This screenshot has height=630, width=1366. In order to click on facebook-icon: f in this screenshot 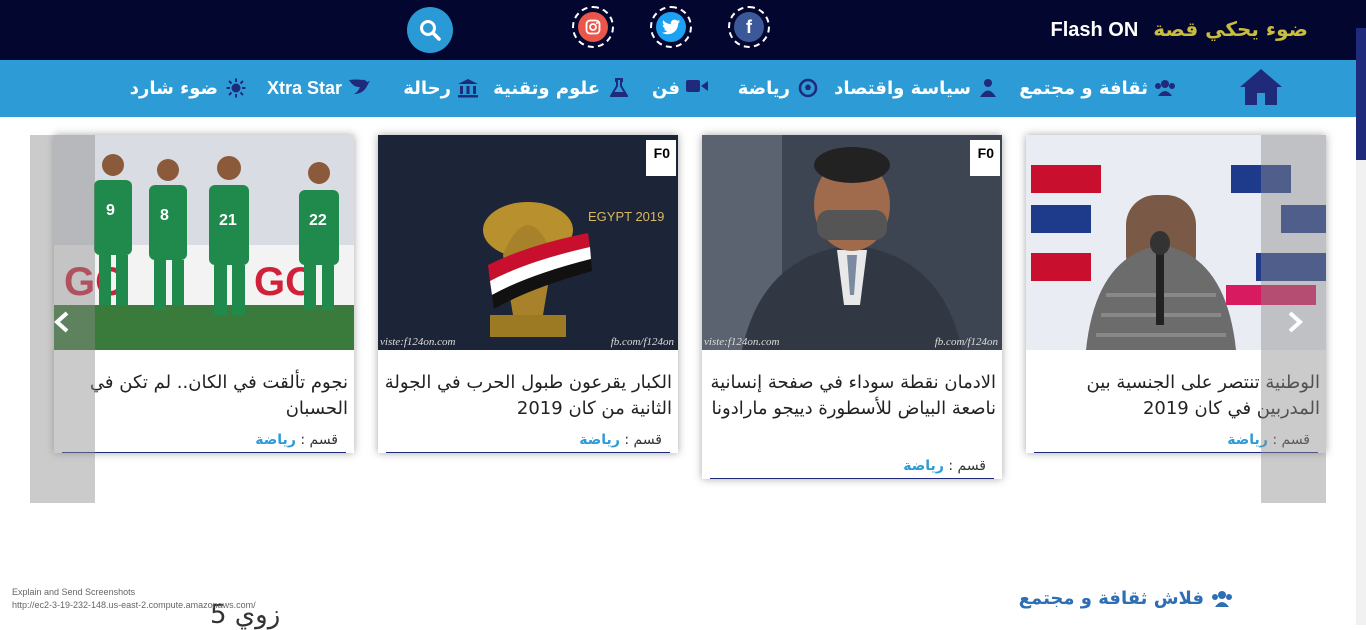, I will do `click(749, 27)`.